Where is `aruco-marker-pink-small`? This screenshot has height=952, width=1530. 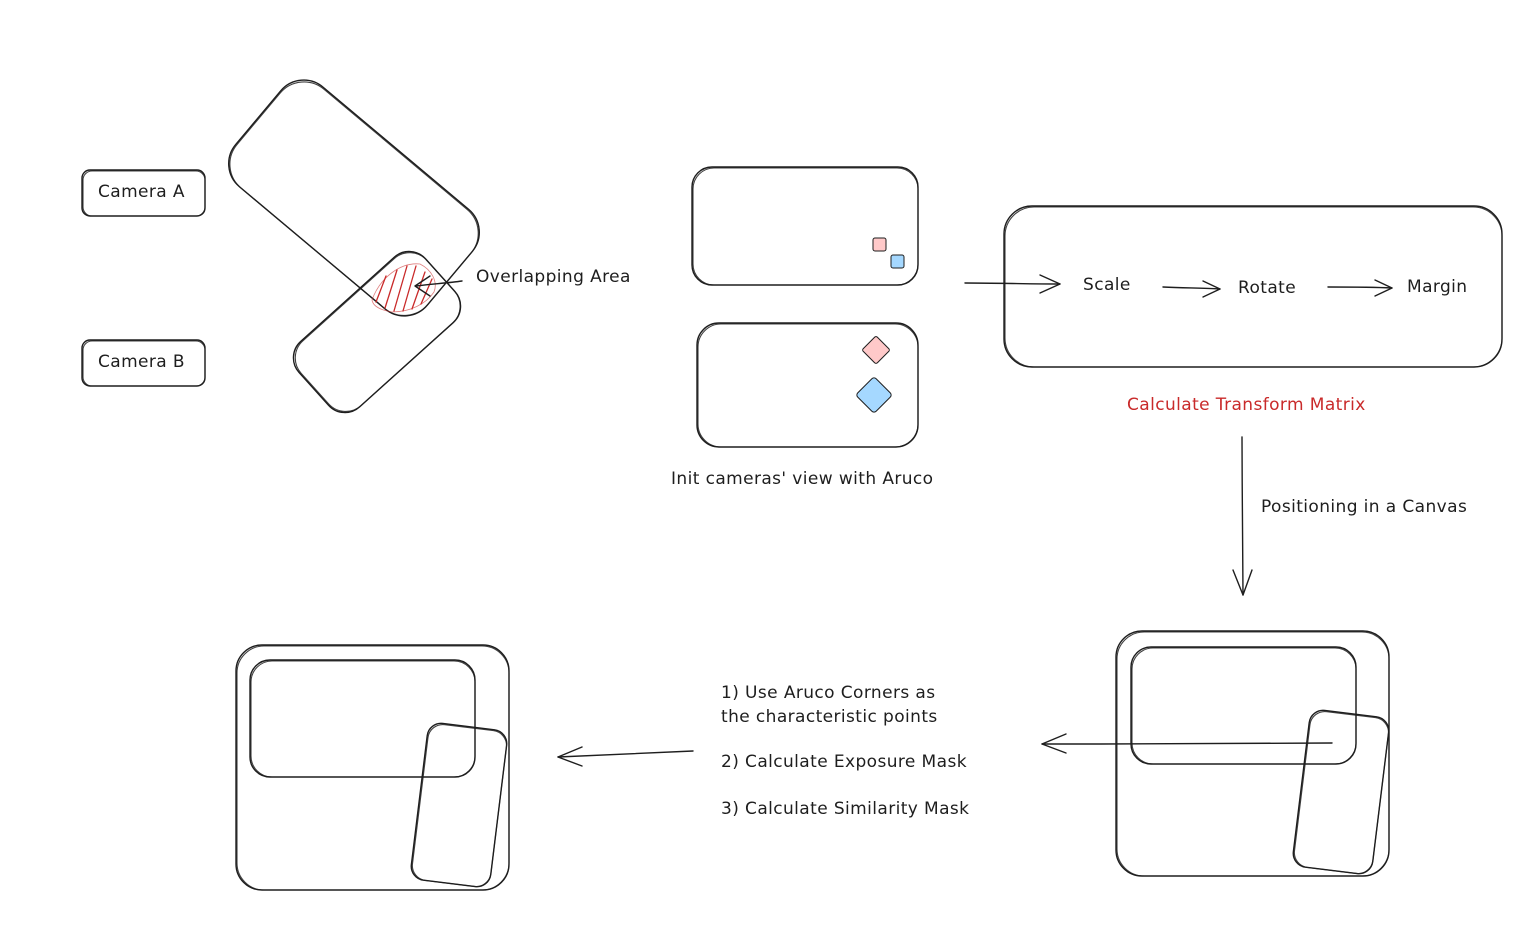 aruco-marker-pink-small is located at coordinates (879, 244).